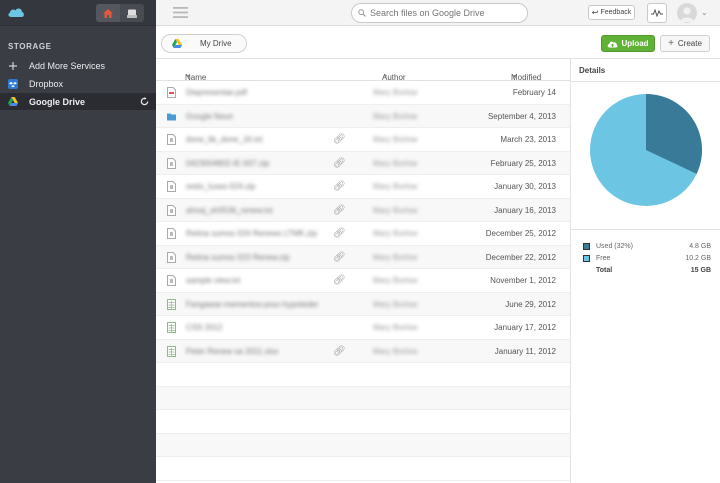 This screenshot has width=720, height=483. What do you see at coordinates (363, 328) in the screenshot?
I see `table-row: CSS 2012 Mary Borlow January 17, 2012` at bounding box center [363, 328].